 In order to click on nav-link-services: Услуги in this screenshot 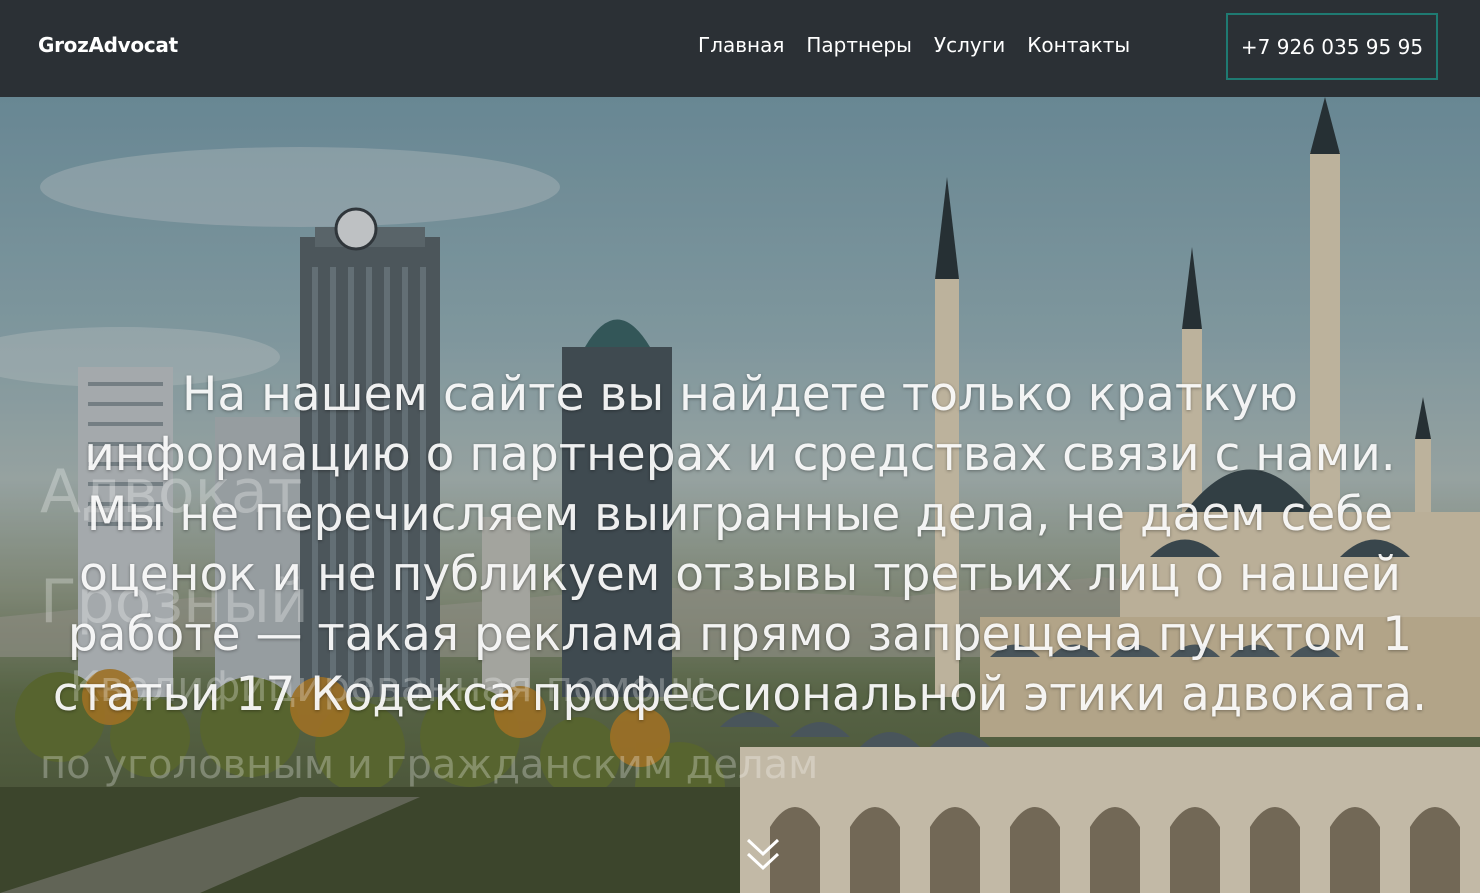, I will do `click(969, 45)`.